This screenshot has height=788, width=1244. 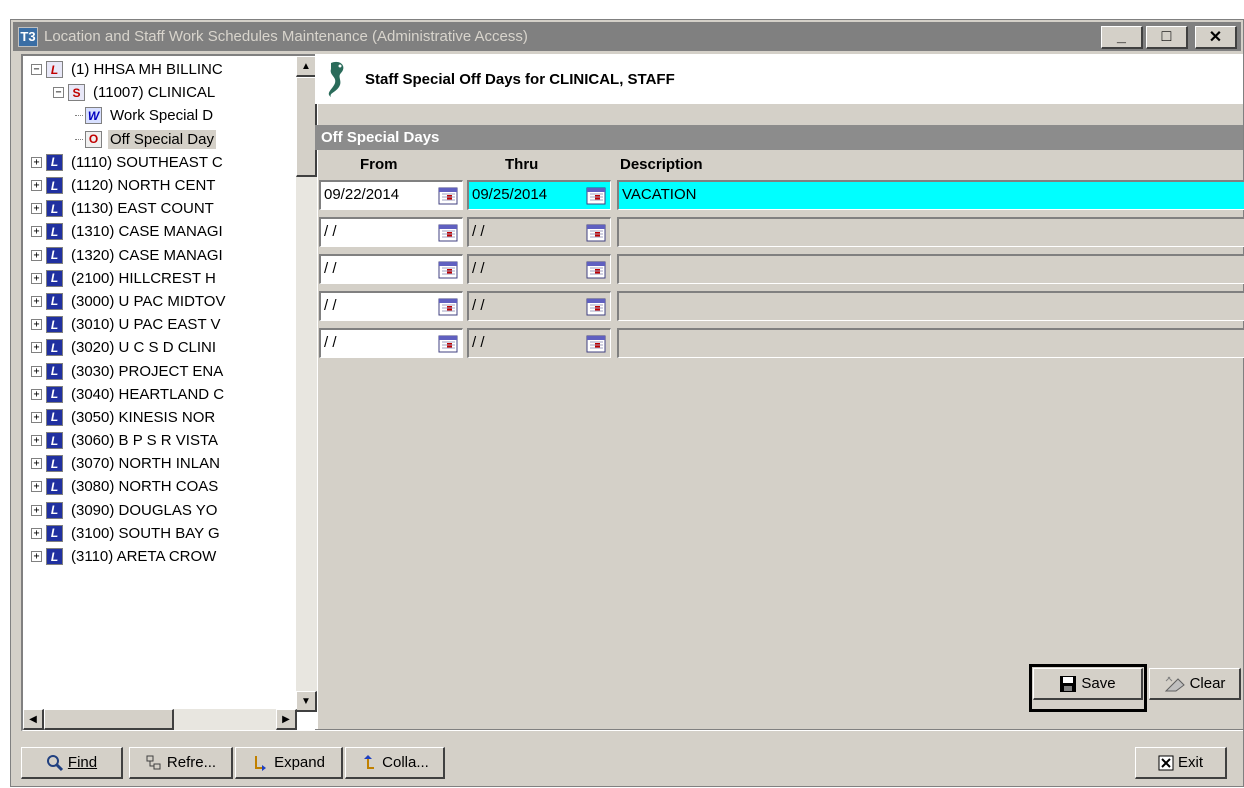 I want to click on tree-item: + L (3070) NORTH INLAN, so click(x=160, y=463).